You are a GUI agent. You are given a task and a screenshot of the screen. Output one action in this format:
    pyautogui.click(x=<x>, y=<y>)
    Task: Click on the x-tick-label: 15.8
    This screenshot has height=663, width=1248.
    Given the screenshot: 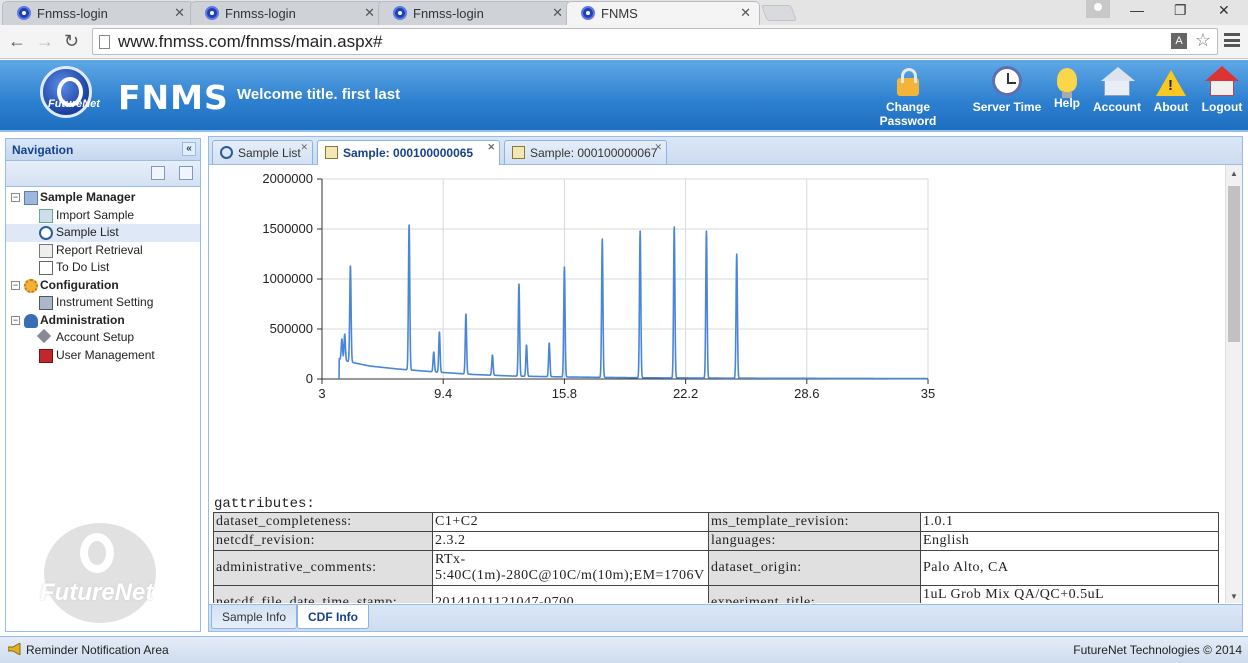 What is the action you would take?
    pyautogui.click(x=564, y=393)
    